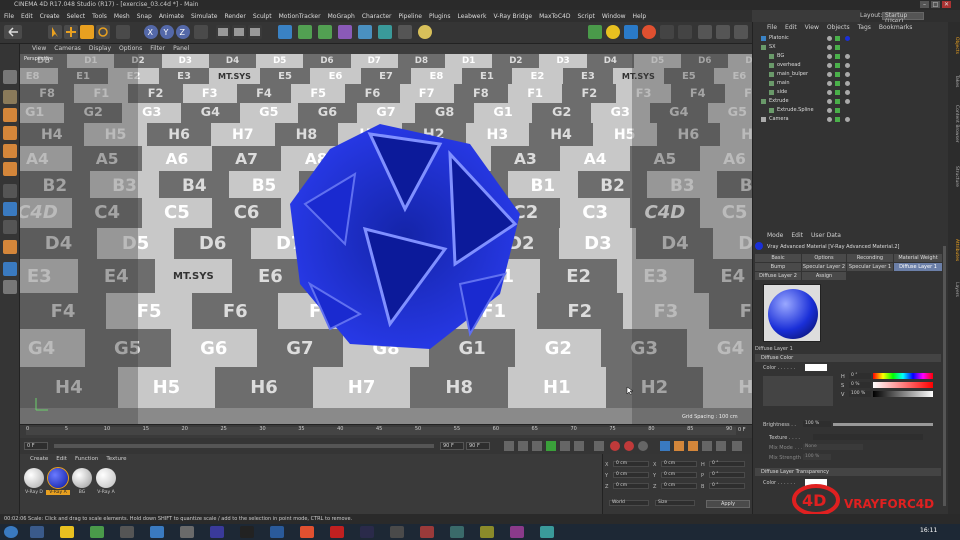 The height and width of the screenshot is (540, 960). I want to click on h-field: 0 °, so click(860, 376).